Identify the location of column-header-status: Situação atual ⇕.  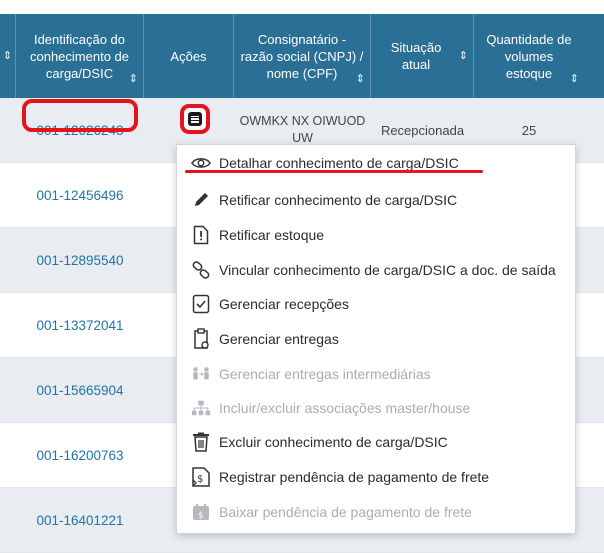
(422, 56).